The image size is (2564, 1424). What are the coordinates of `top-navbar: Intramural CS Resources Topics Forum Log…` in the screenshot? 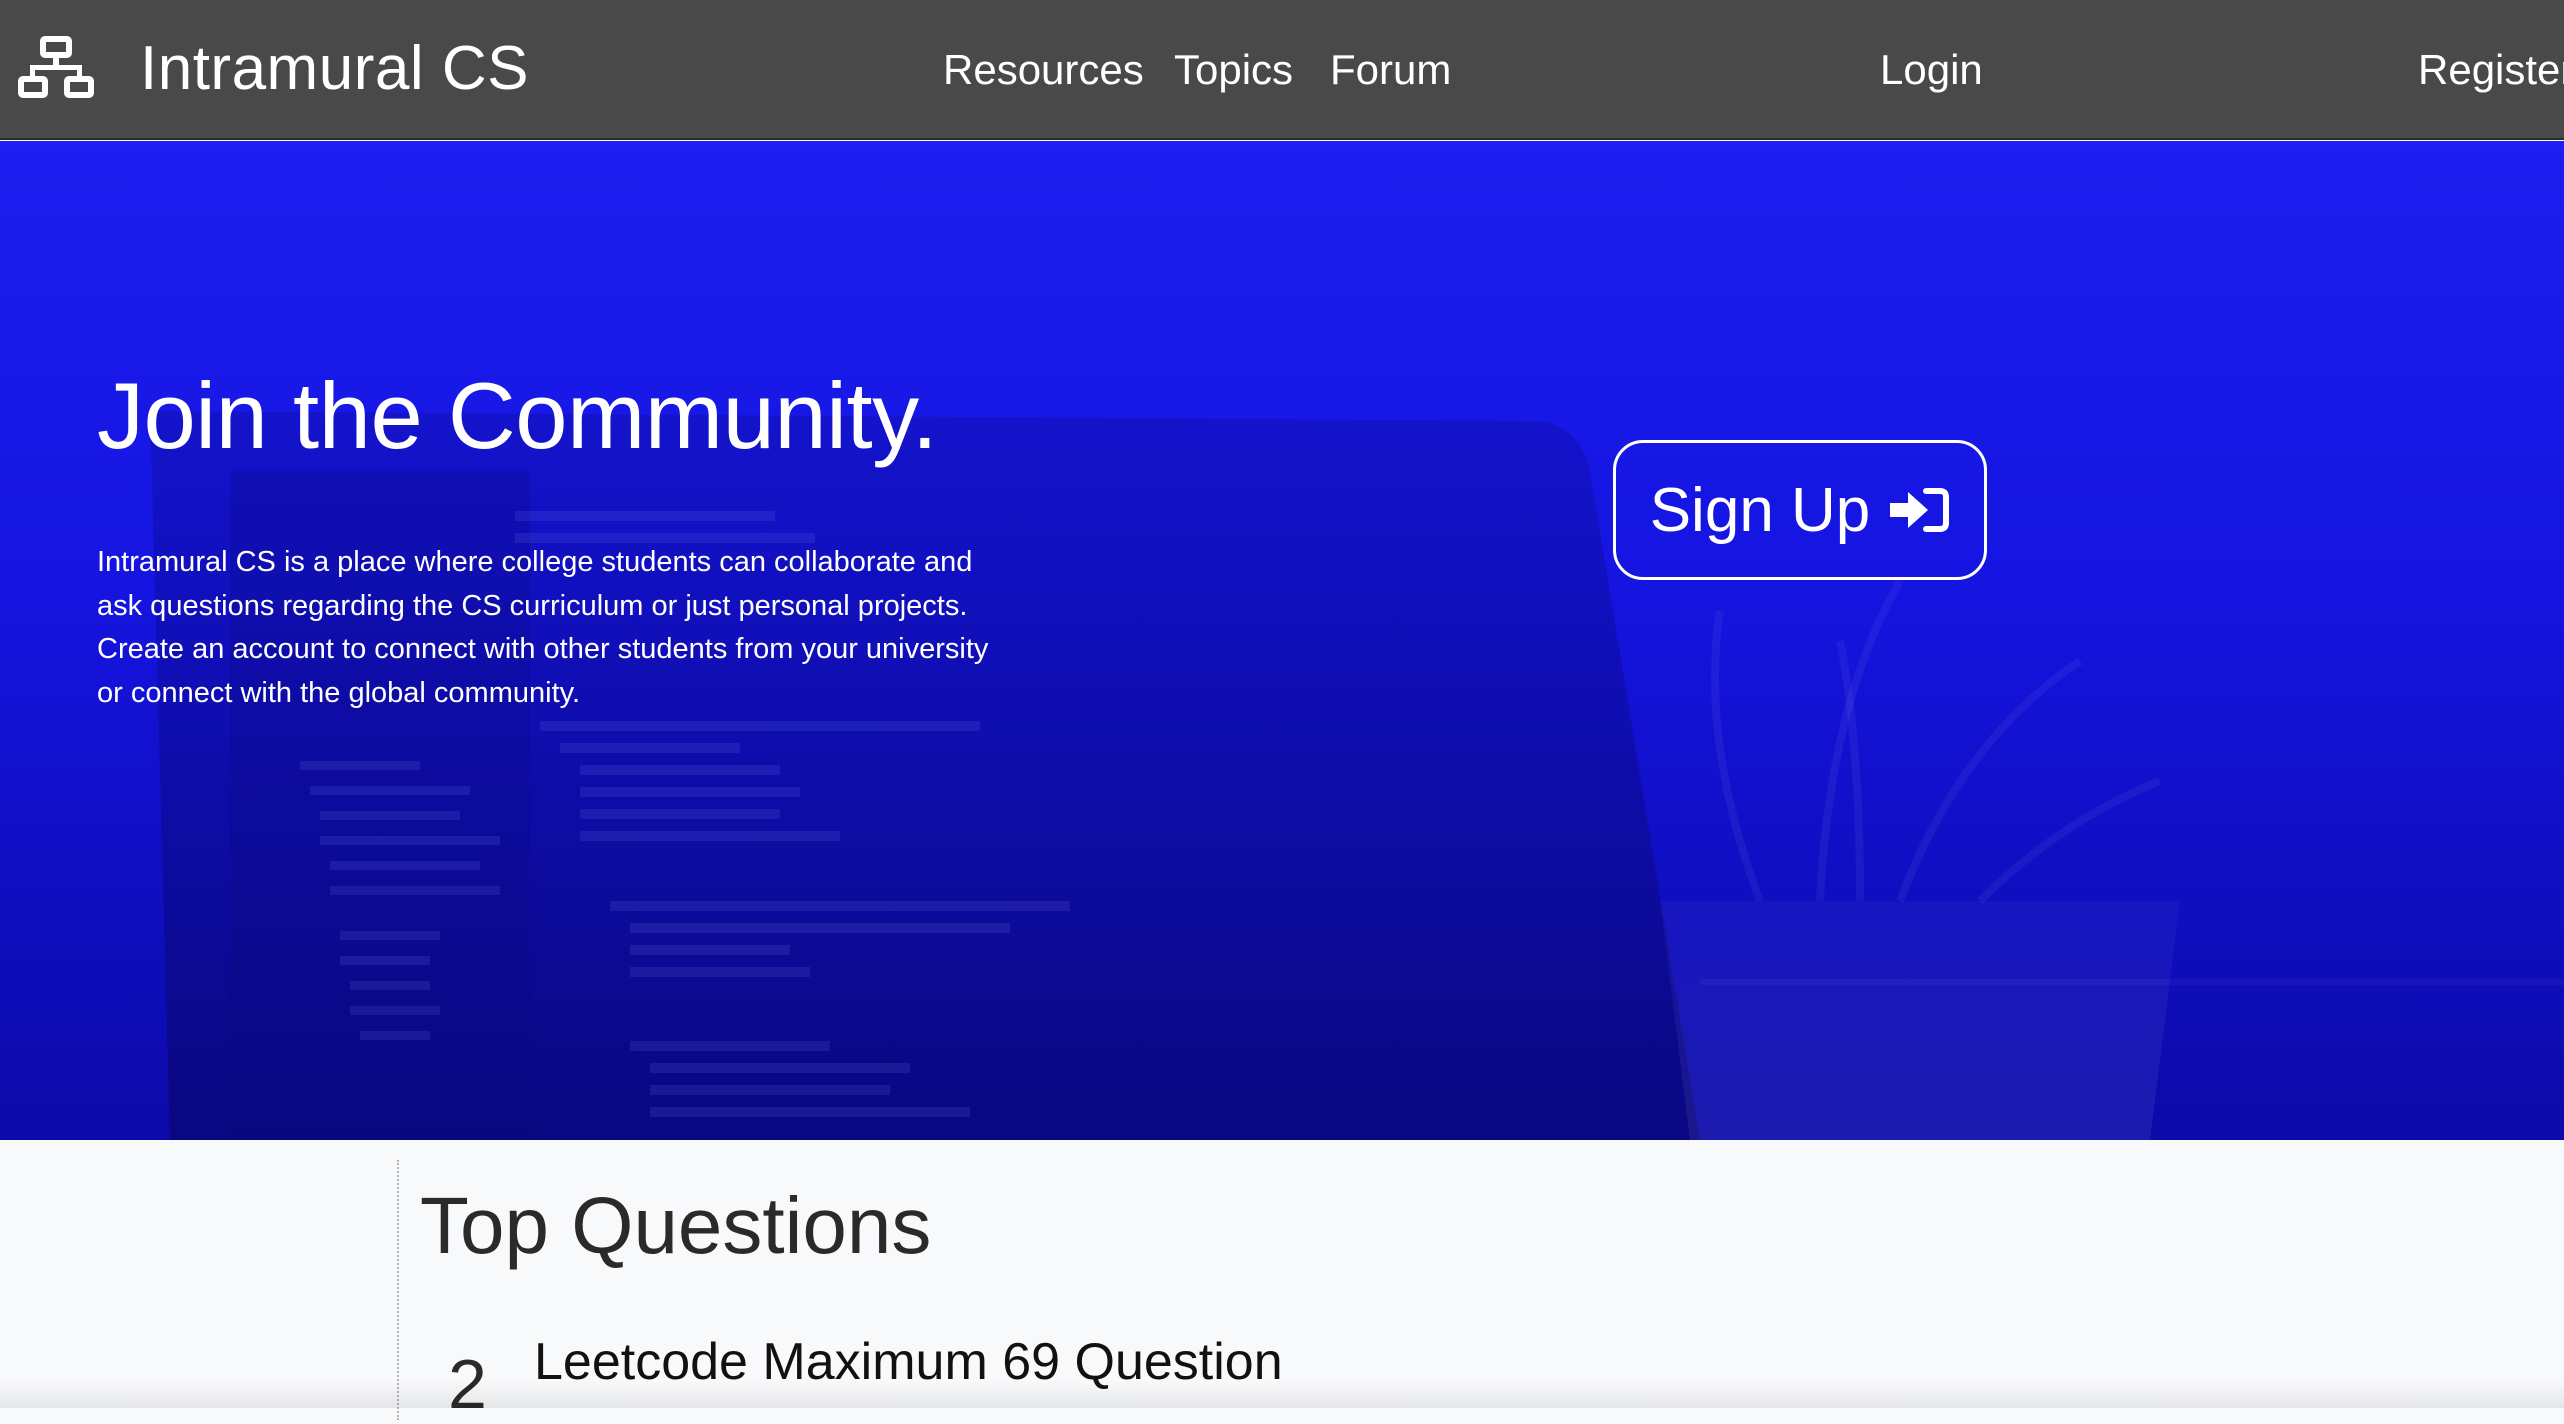 It's located at (1282, 70).